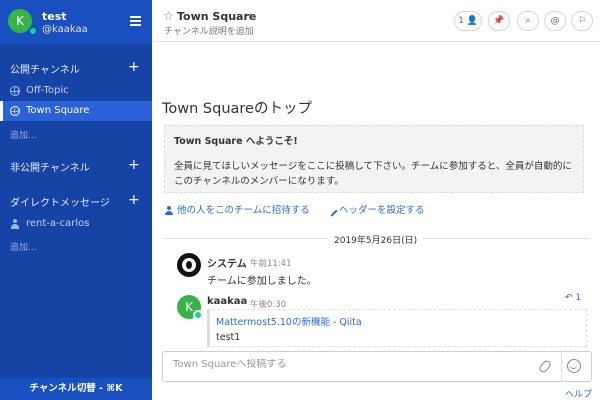  What do you see at coordinates (561, 366) in the screenshot?
I see `composer-divider` at bounding box center [561, 366].